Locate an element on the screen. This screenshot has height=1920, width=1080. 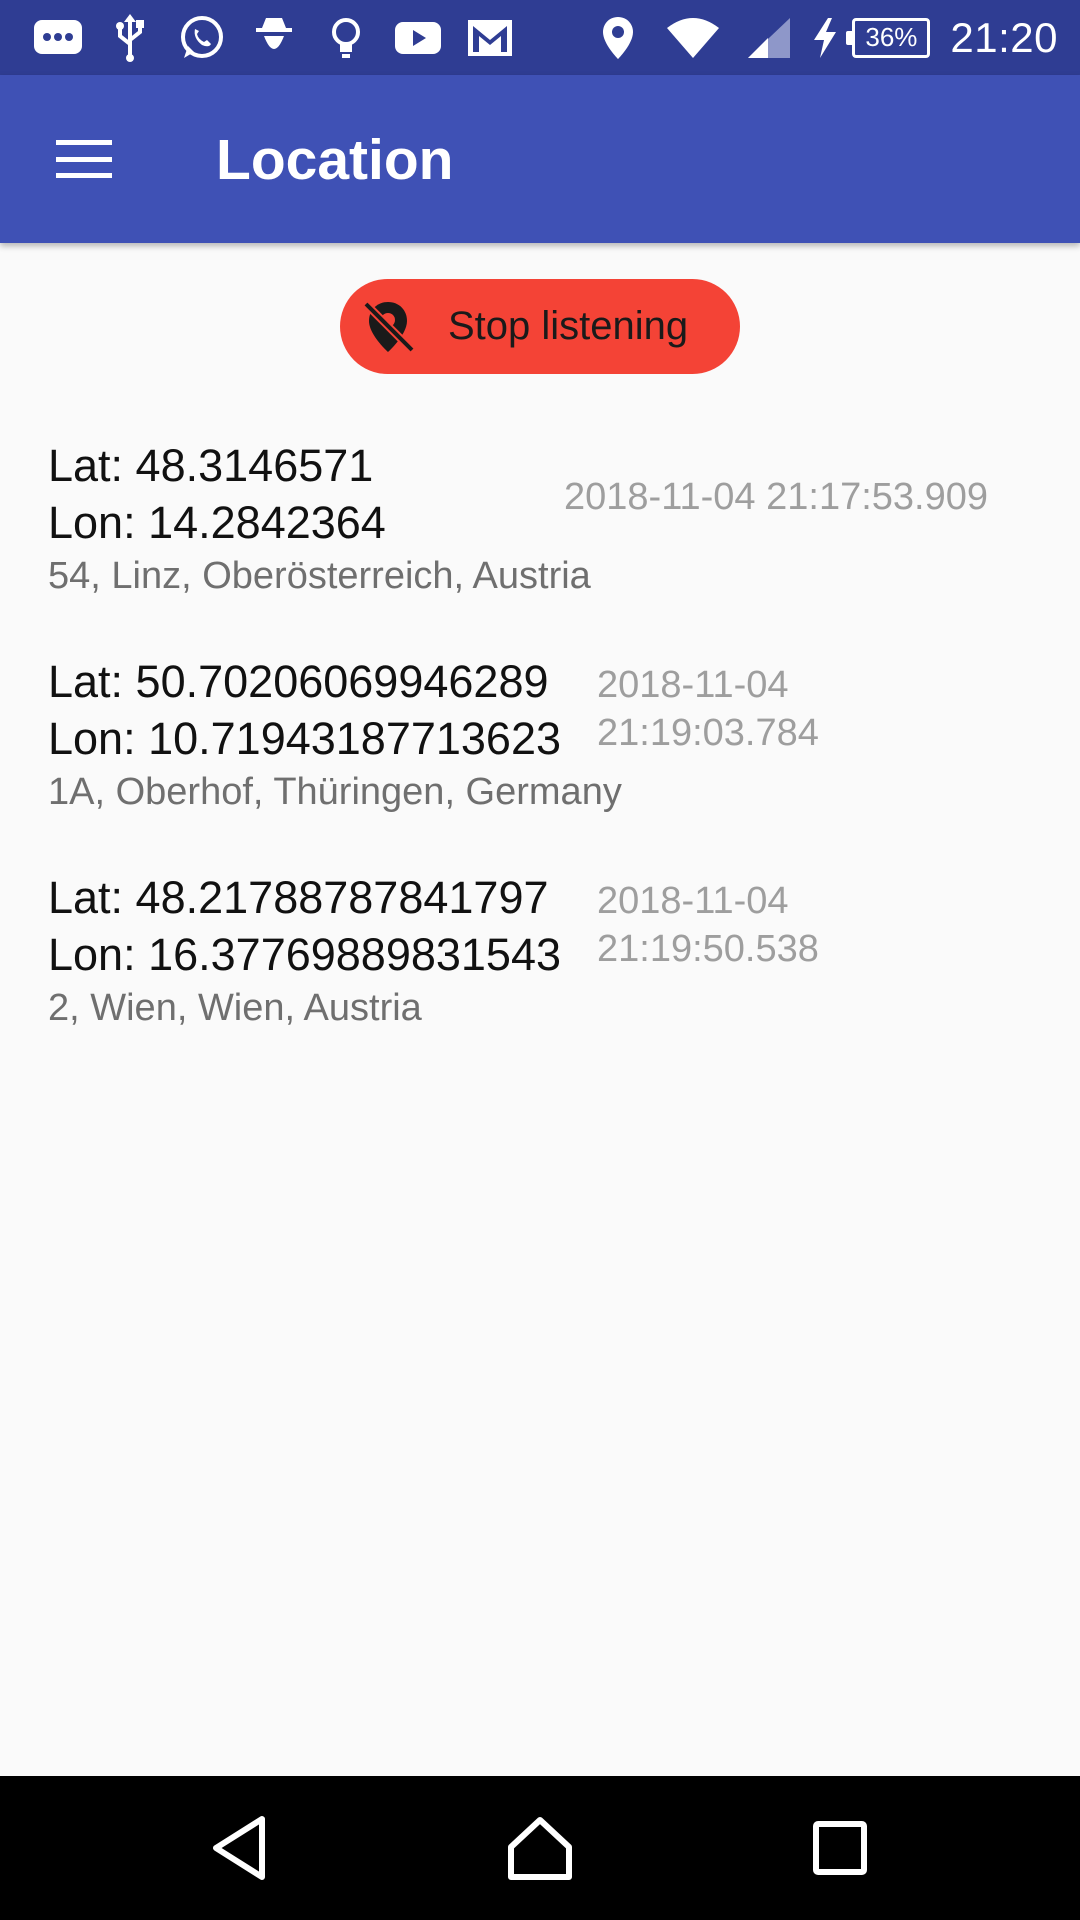
status-bar: 36% 21:20 is located at coordinates (540, 37).